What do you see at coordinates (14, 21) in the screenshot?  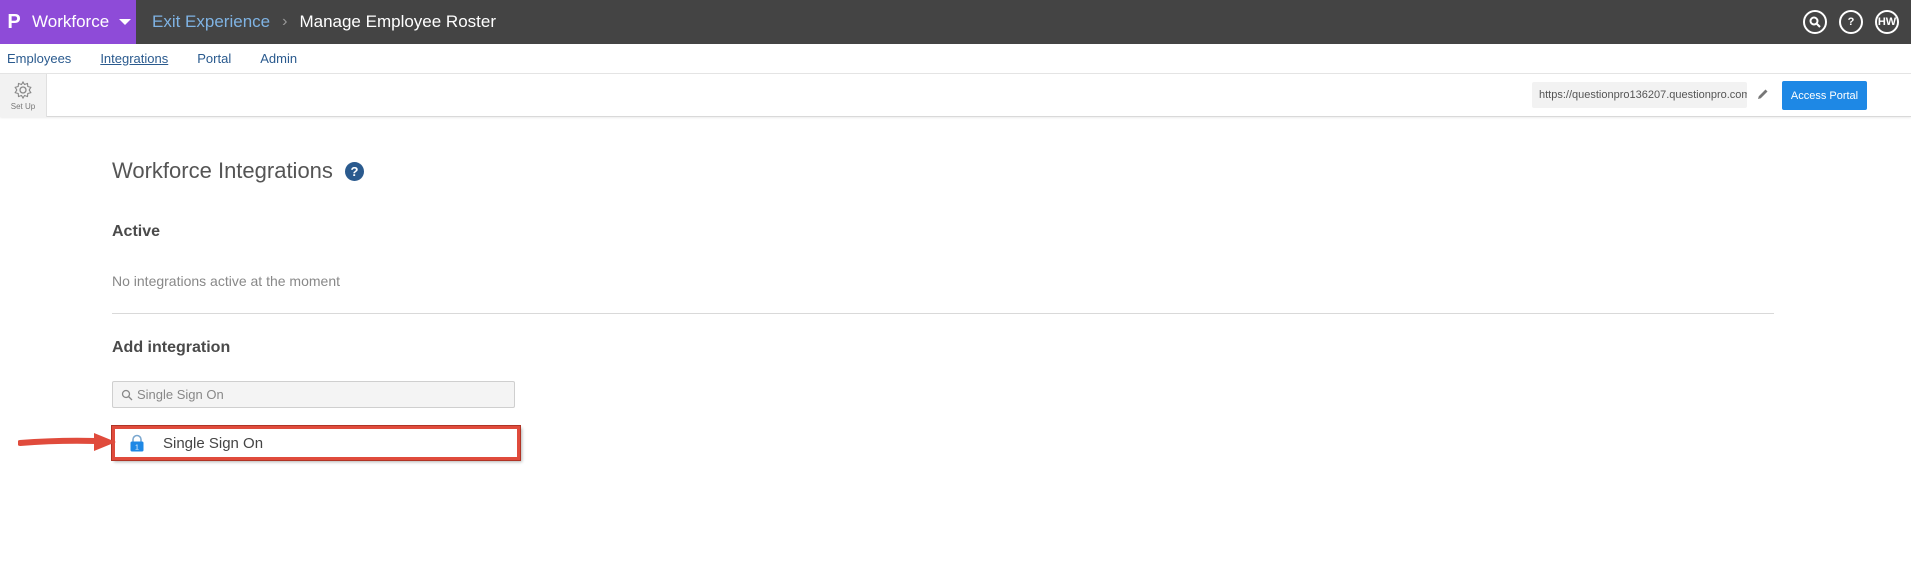 I see `app-logo: P` at bounding box center [14, 21].